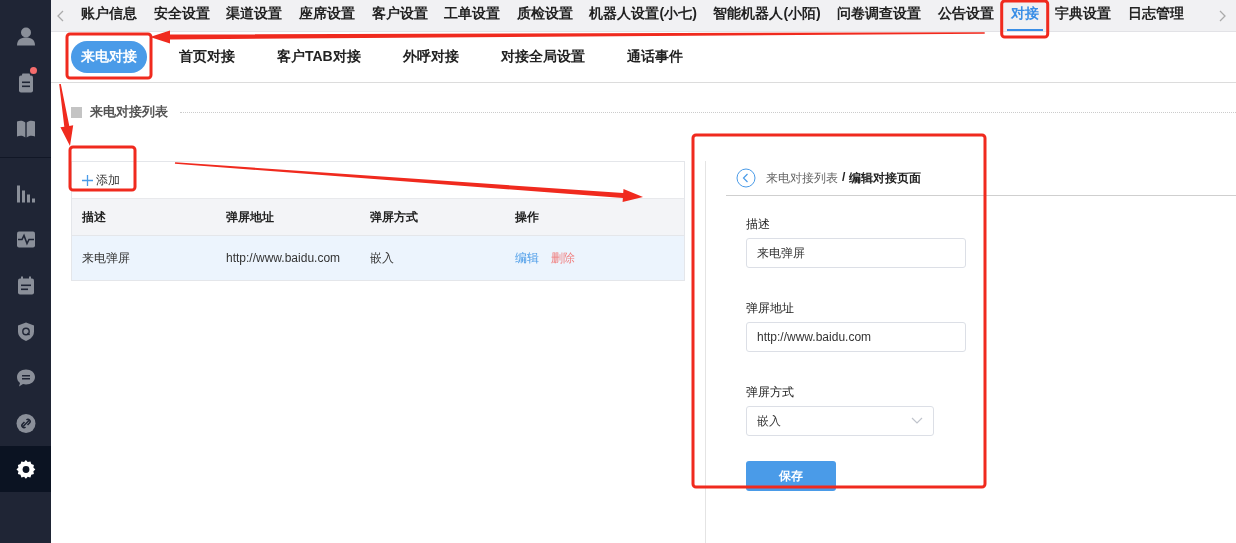 Image resolution: width=1236 pixels, height=543 pixels. What do you see at coordinates (25, 285) in the screenshot?
I see `calendar-icon` at bounding box center [25, 285].